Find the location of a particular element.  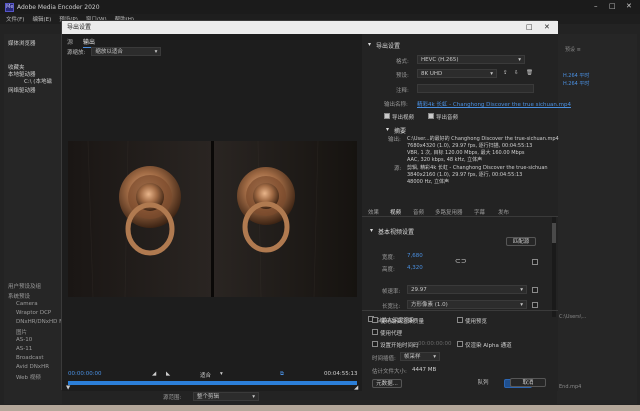

preset-item: Avid DNxHR is located at coordinates (32, 367).